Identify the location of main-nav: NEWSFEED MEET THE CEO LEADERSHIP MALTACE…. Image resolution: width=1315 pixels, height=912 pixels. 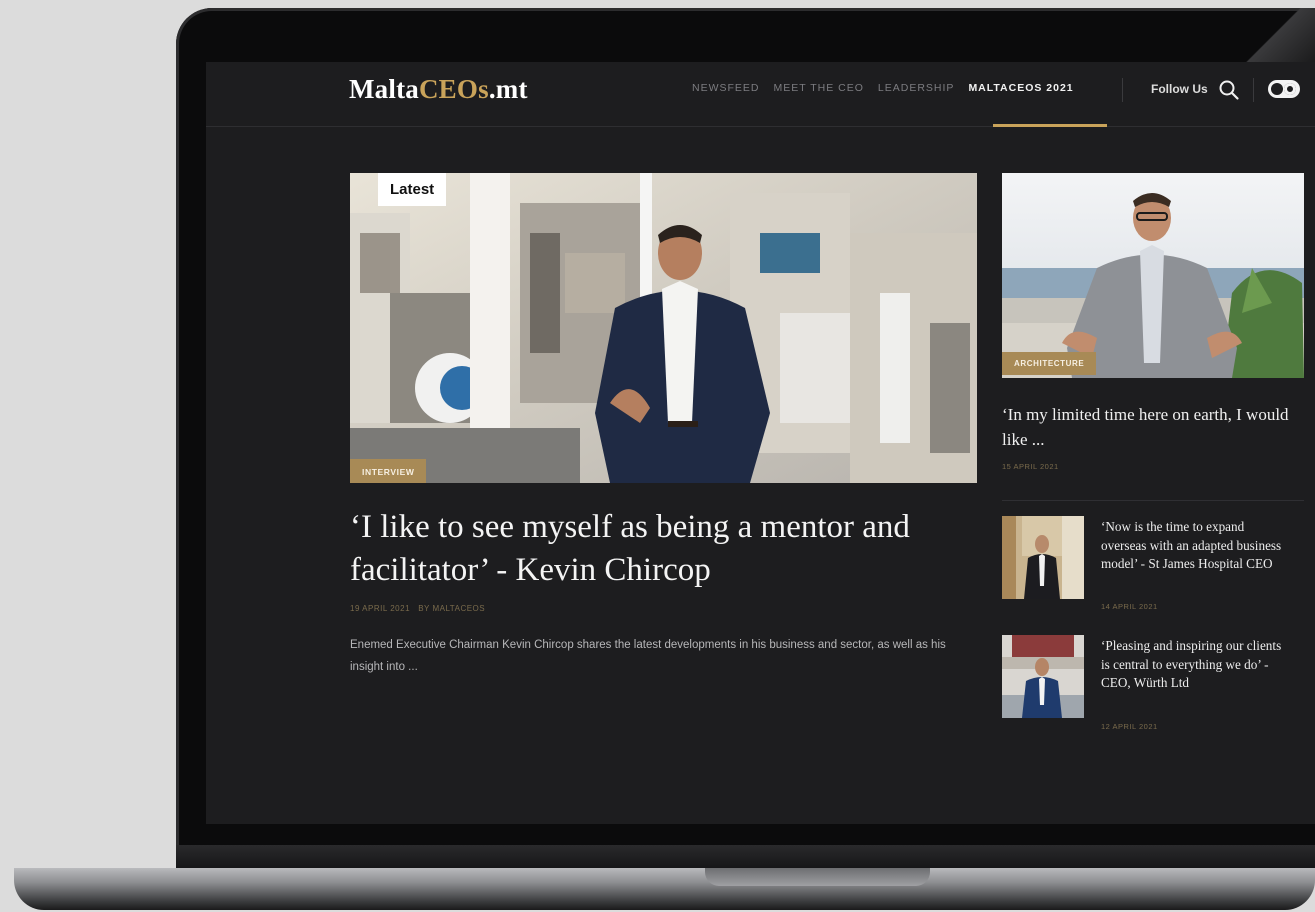
(883, 88).